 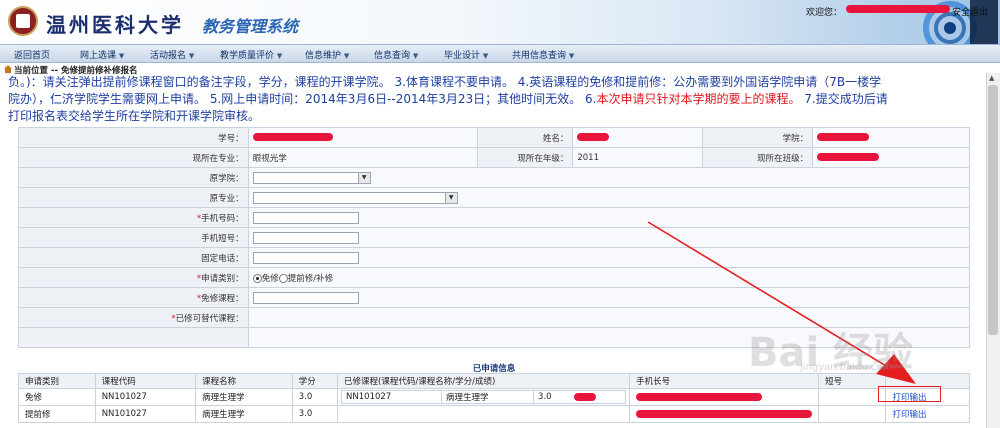 What do you see at coordinates (250, 26) in the screenshot?
I see `system-name: 教务管理系统` at bounding box center [250, 26].